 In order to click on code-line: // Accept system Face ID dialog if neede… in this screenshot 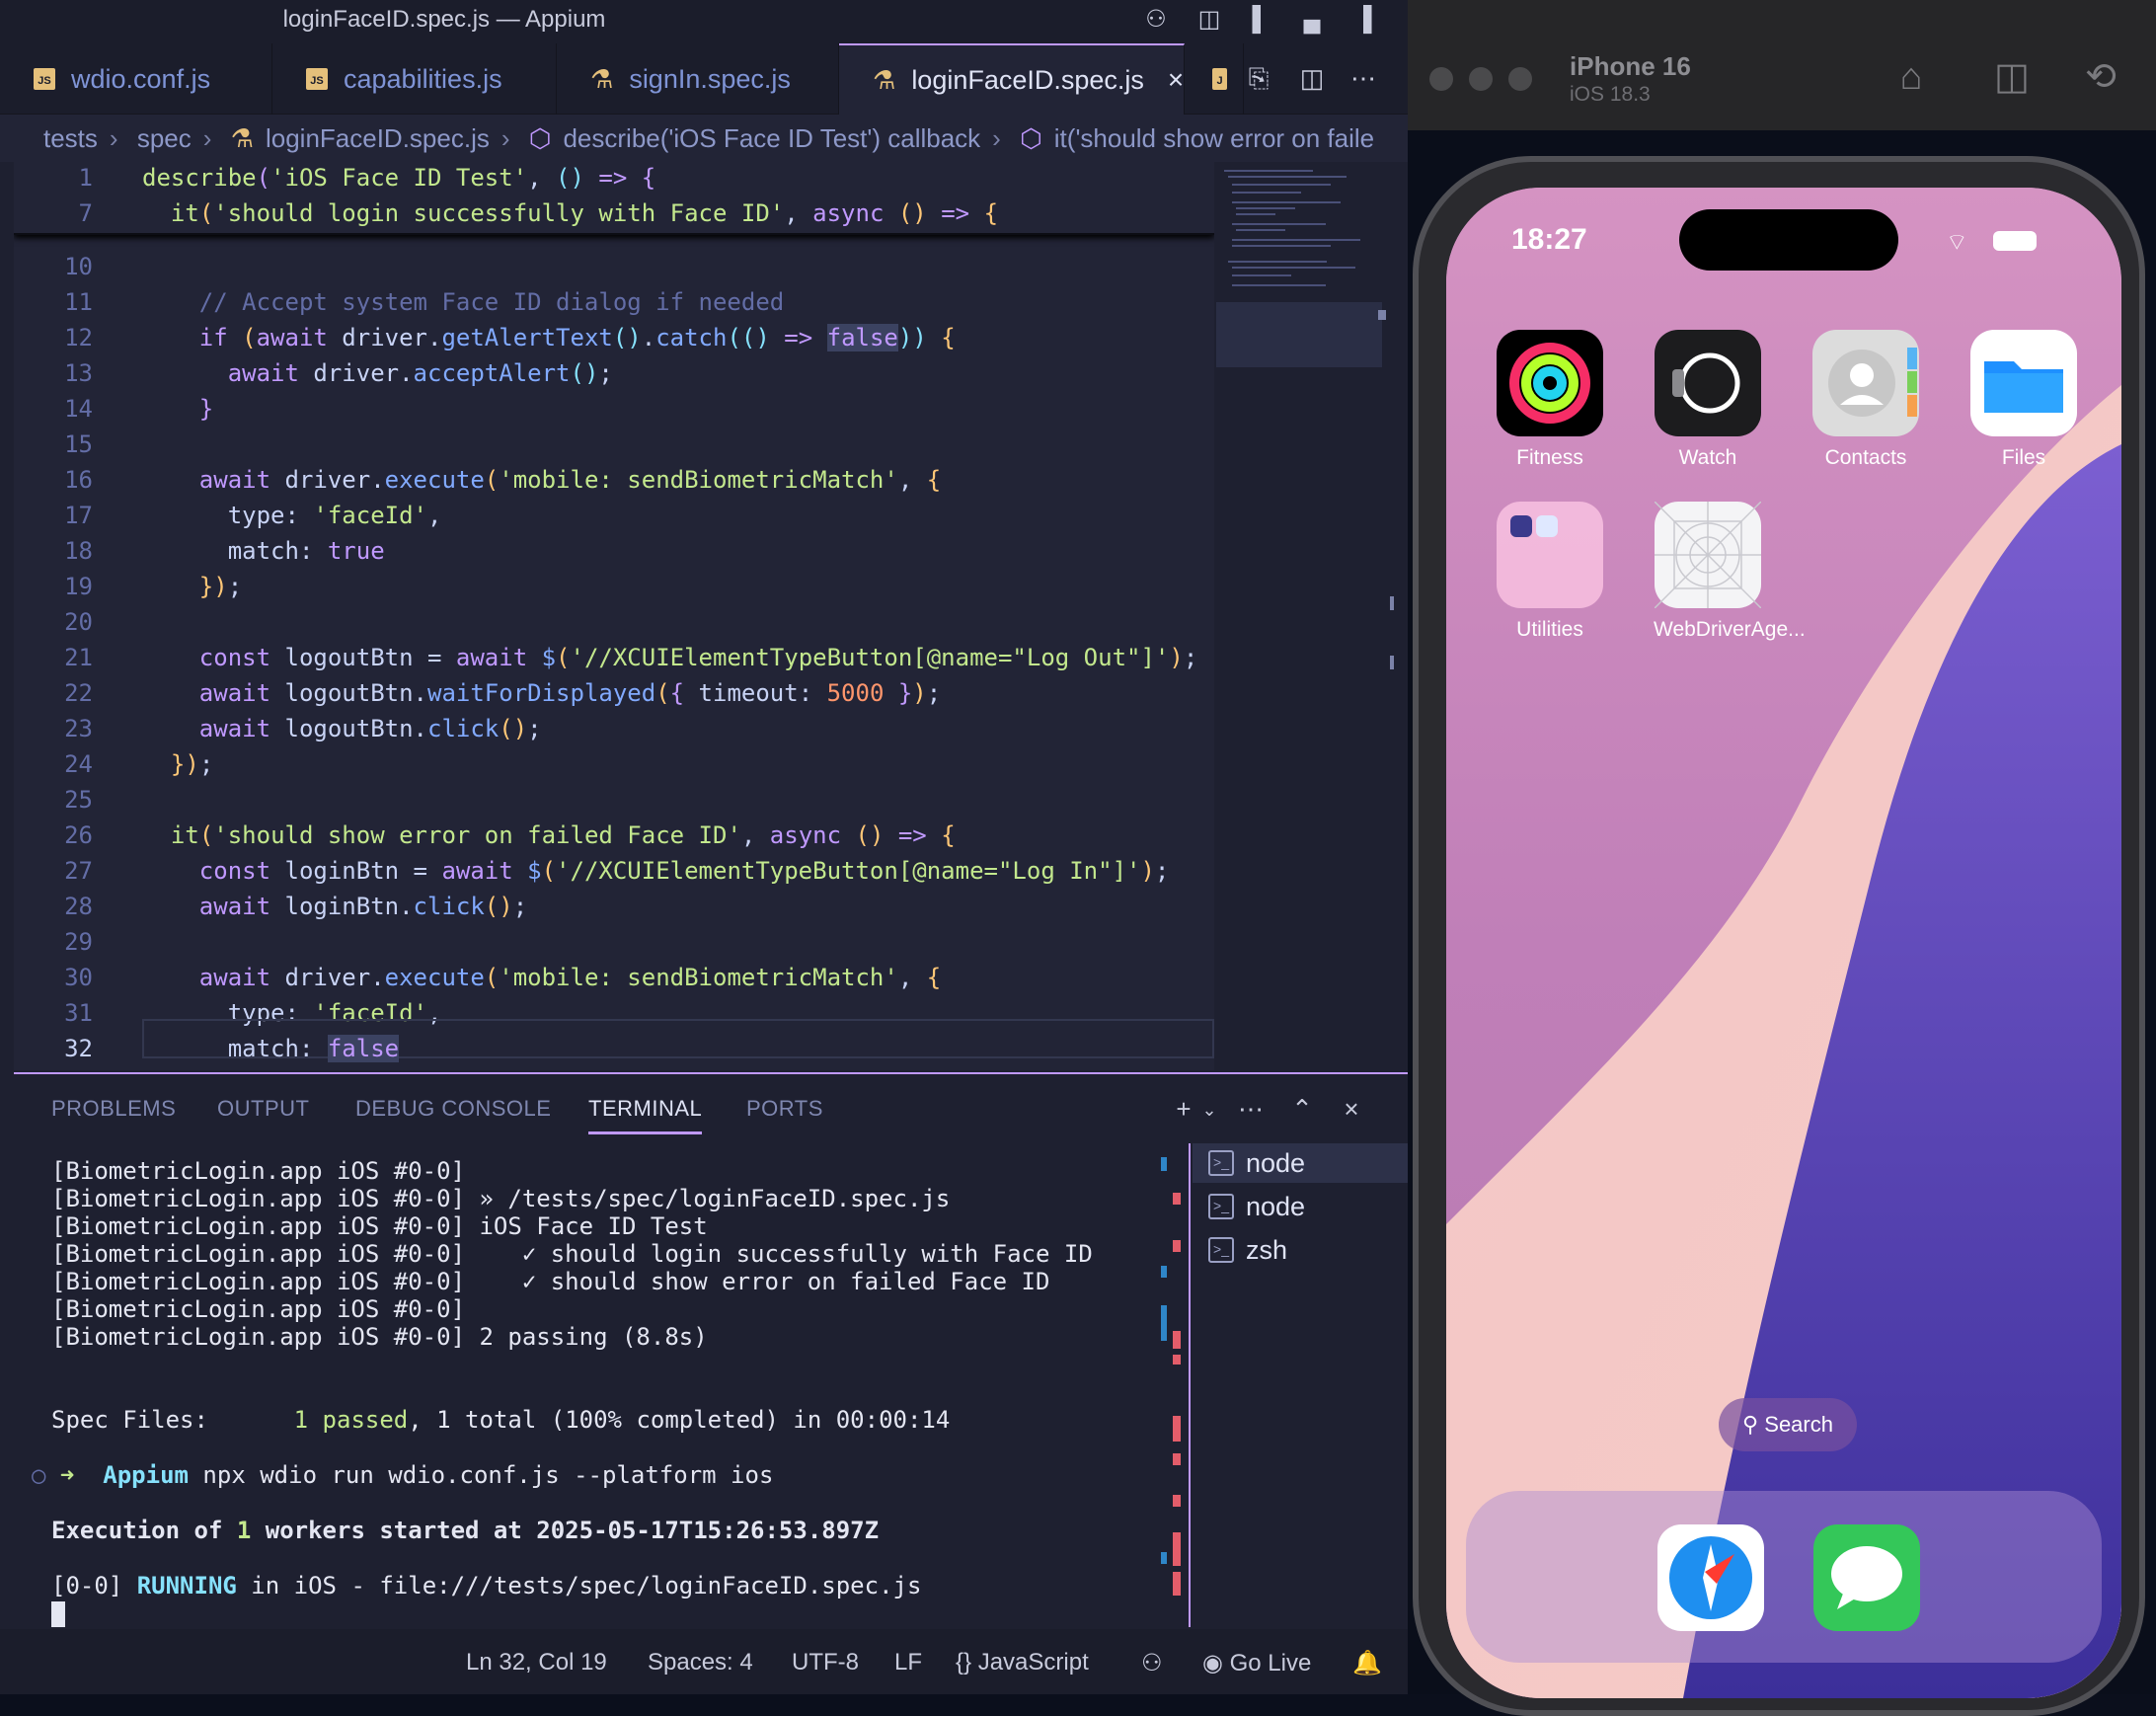, I will do `click(463, 302)`.